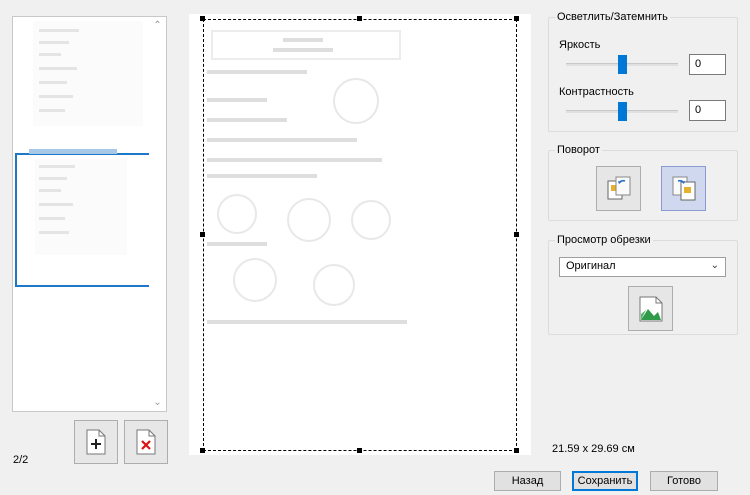 This screenshot has width=750, height=495. I want to click on crop-preview-button, so click(650, 308).